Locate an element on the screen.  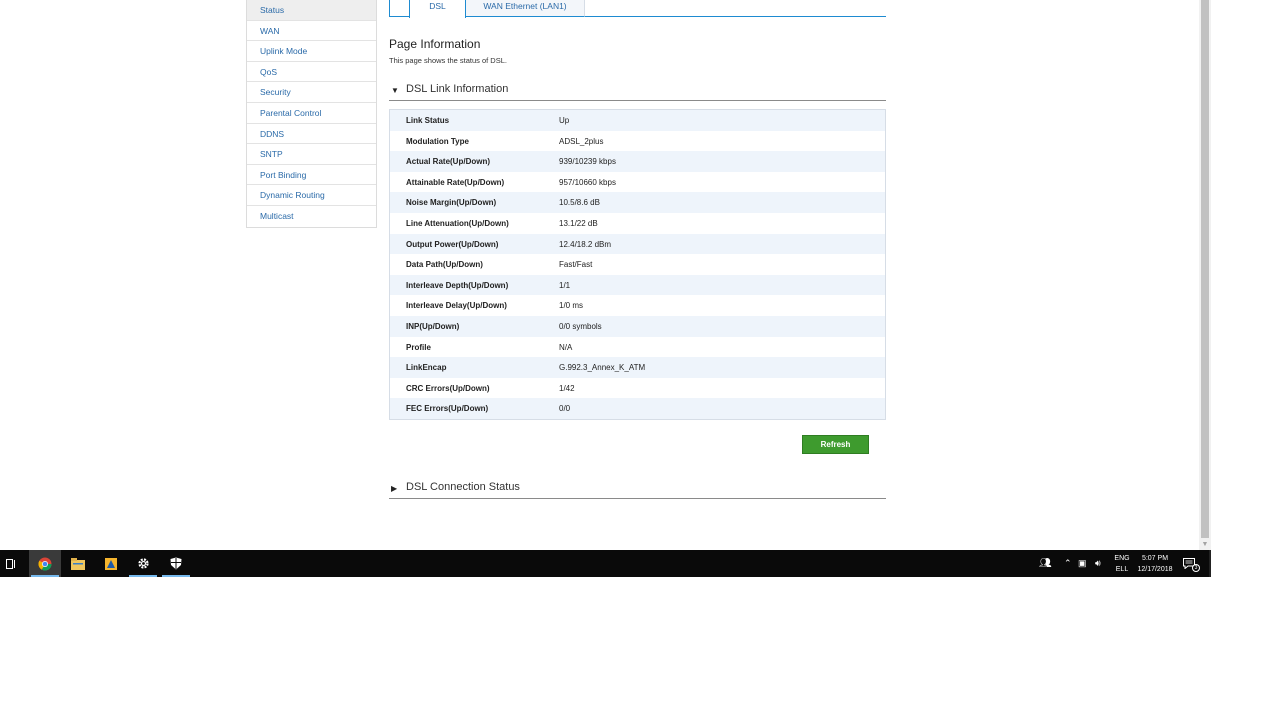
row-value: G.992.3_Annex_K_ATM is located at coordinates (602, 368).